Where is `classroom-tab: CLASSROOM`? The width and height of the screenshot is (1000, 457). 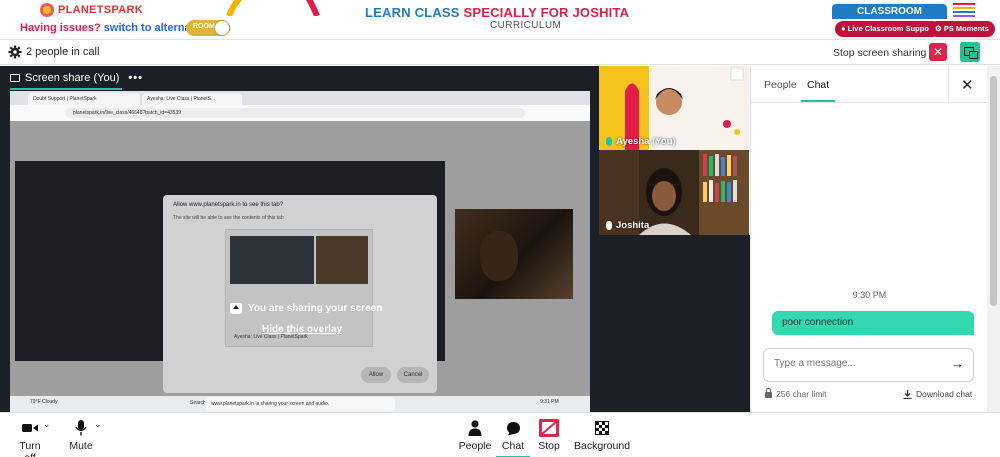
classroom-tab: CLASSROOM is located at coordinates (889, 11).